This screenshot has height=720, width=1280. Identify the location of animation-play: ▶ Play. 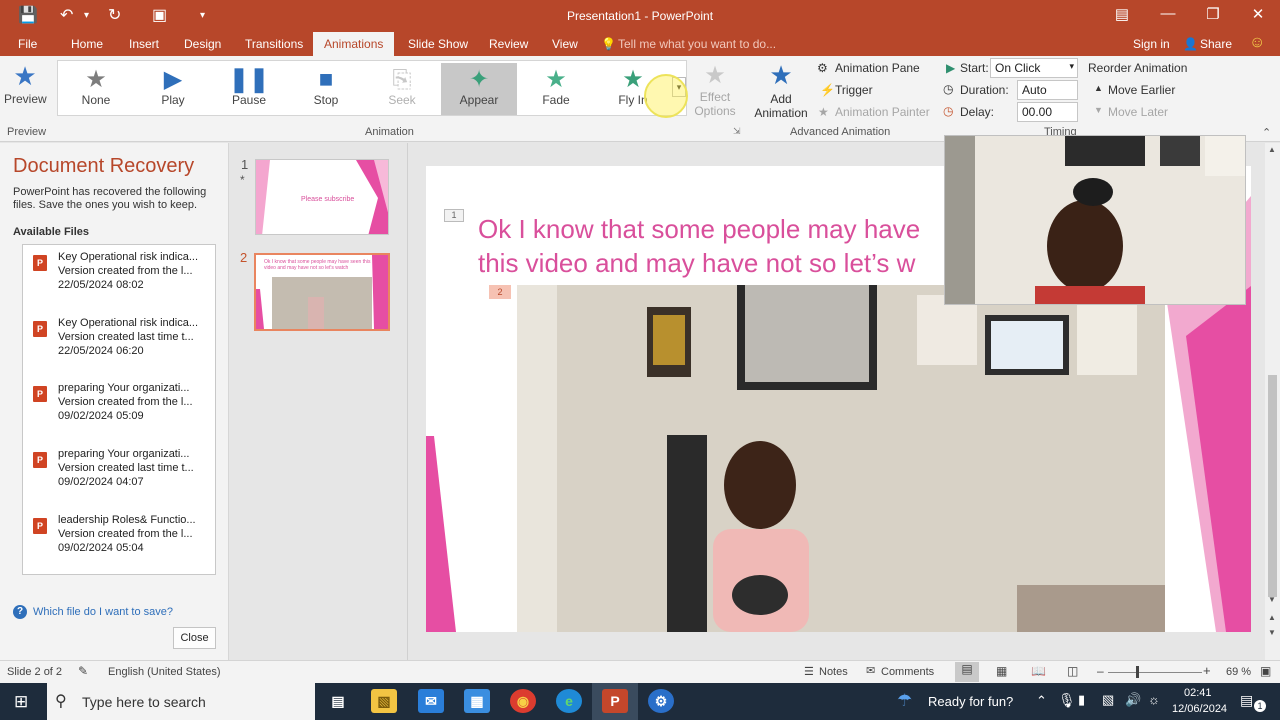
(173, 89).